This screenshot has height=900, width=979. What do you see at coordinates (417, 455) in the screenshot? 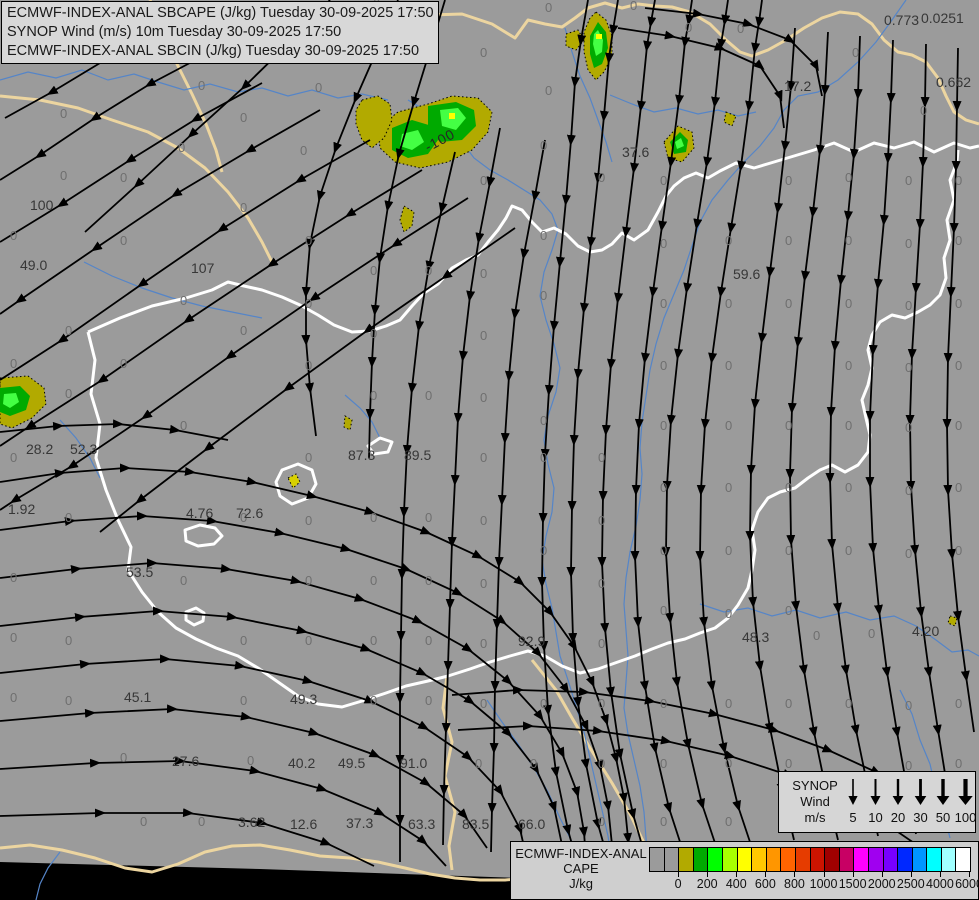
I see `station-value-label: 89.5` at bounding box center [417, 455].